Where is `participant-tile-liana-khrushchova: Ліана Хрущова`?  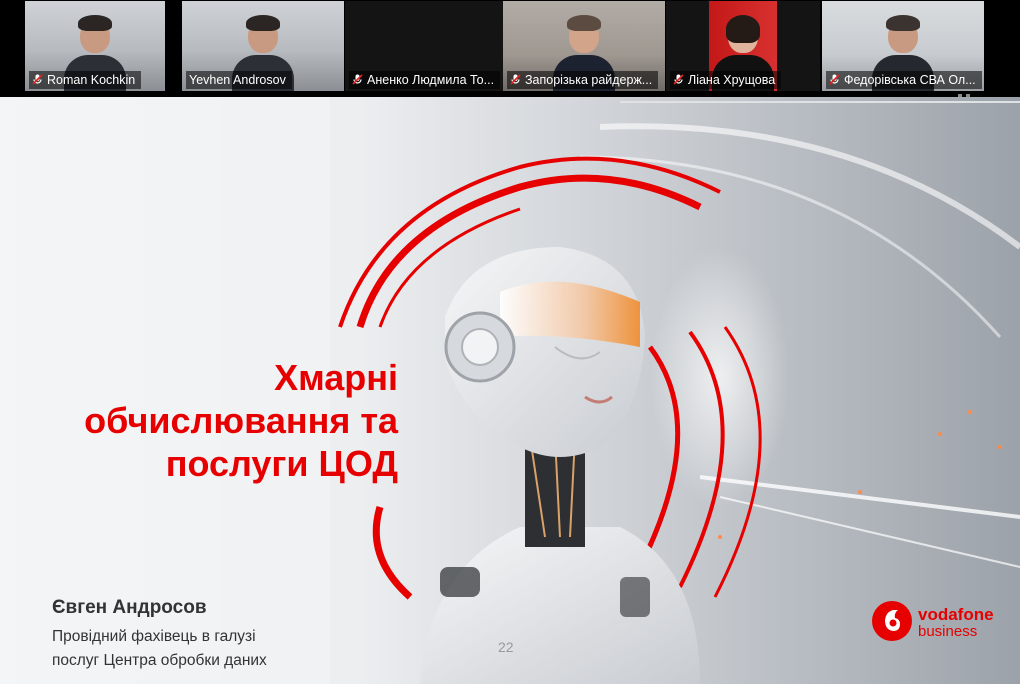
participant-tile-liana-khrushchova: Ліана Хрущова is located at coordinates (743, 46).